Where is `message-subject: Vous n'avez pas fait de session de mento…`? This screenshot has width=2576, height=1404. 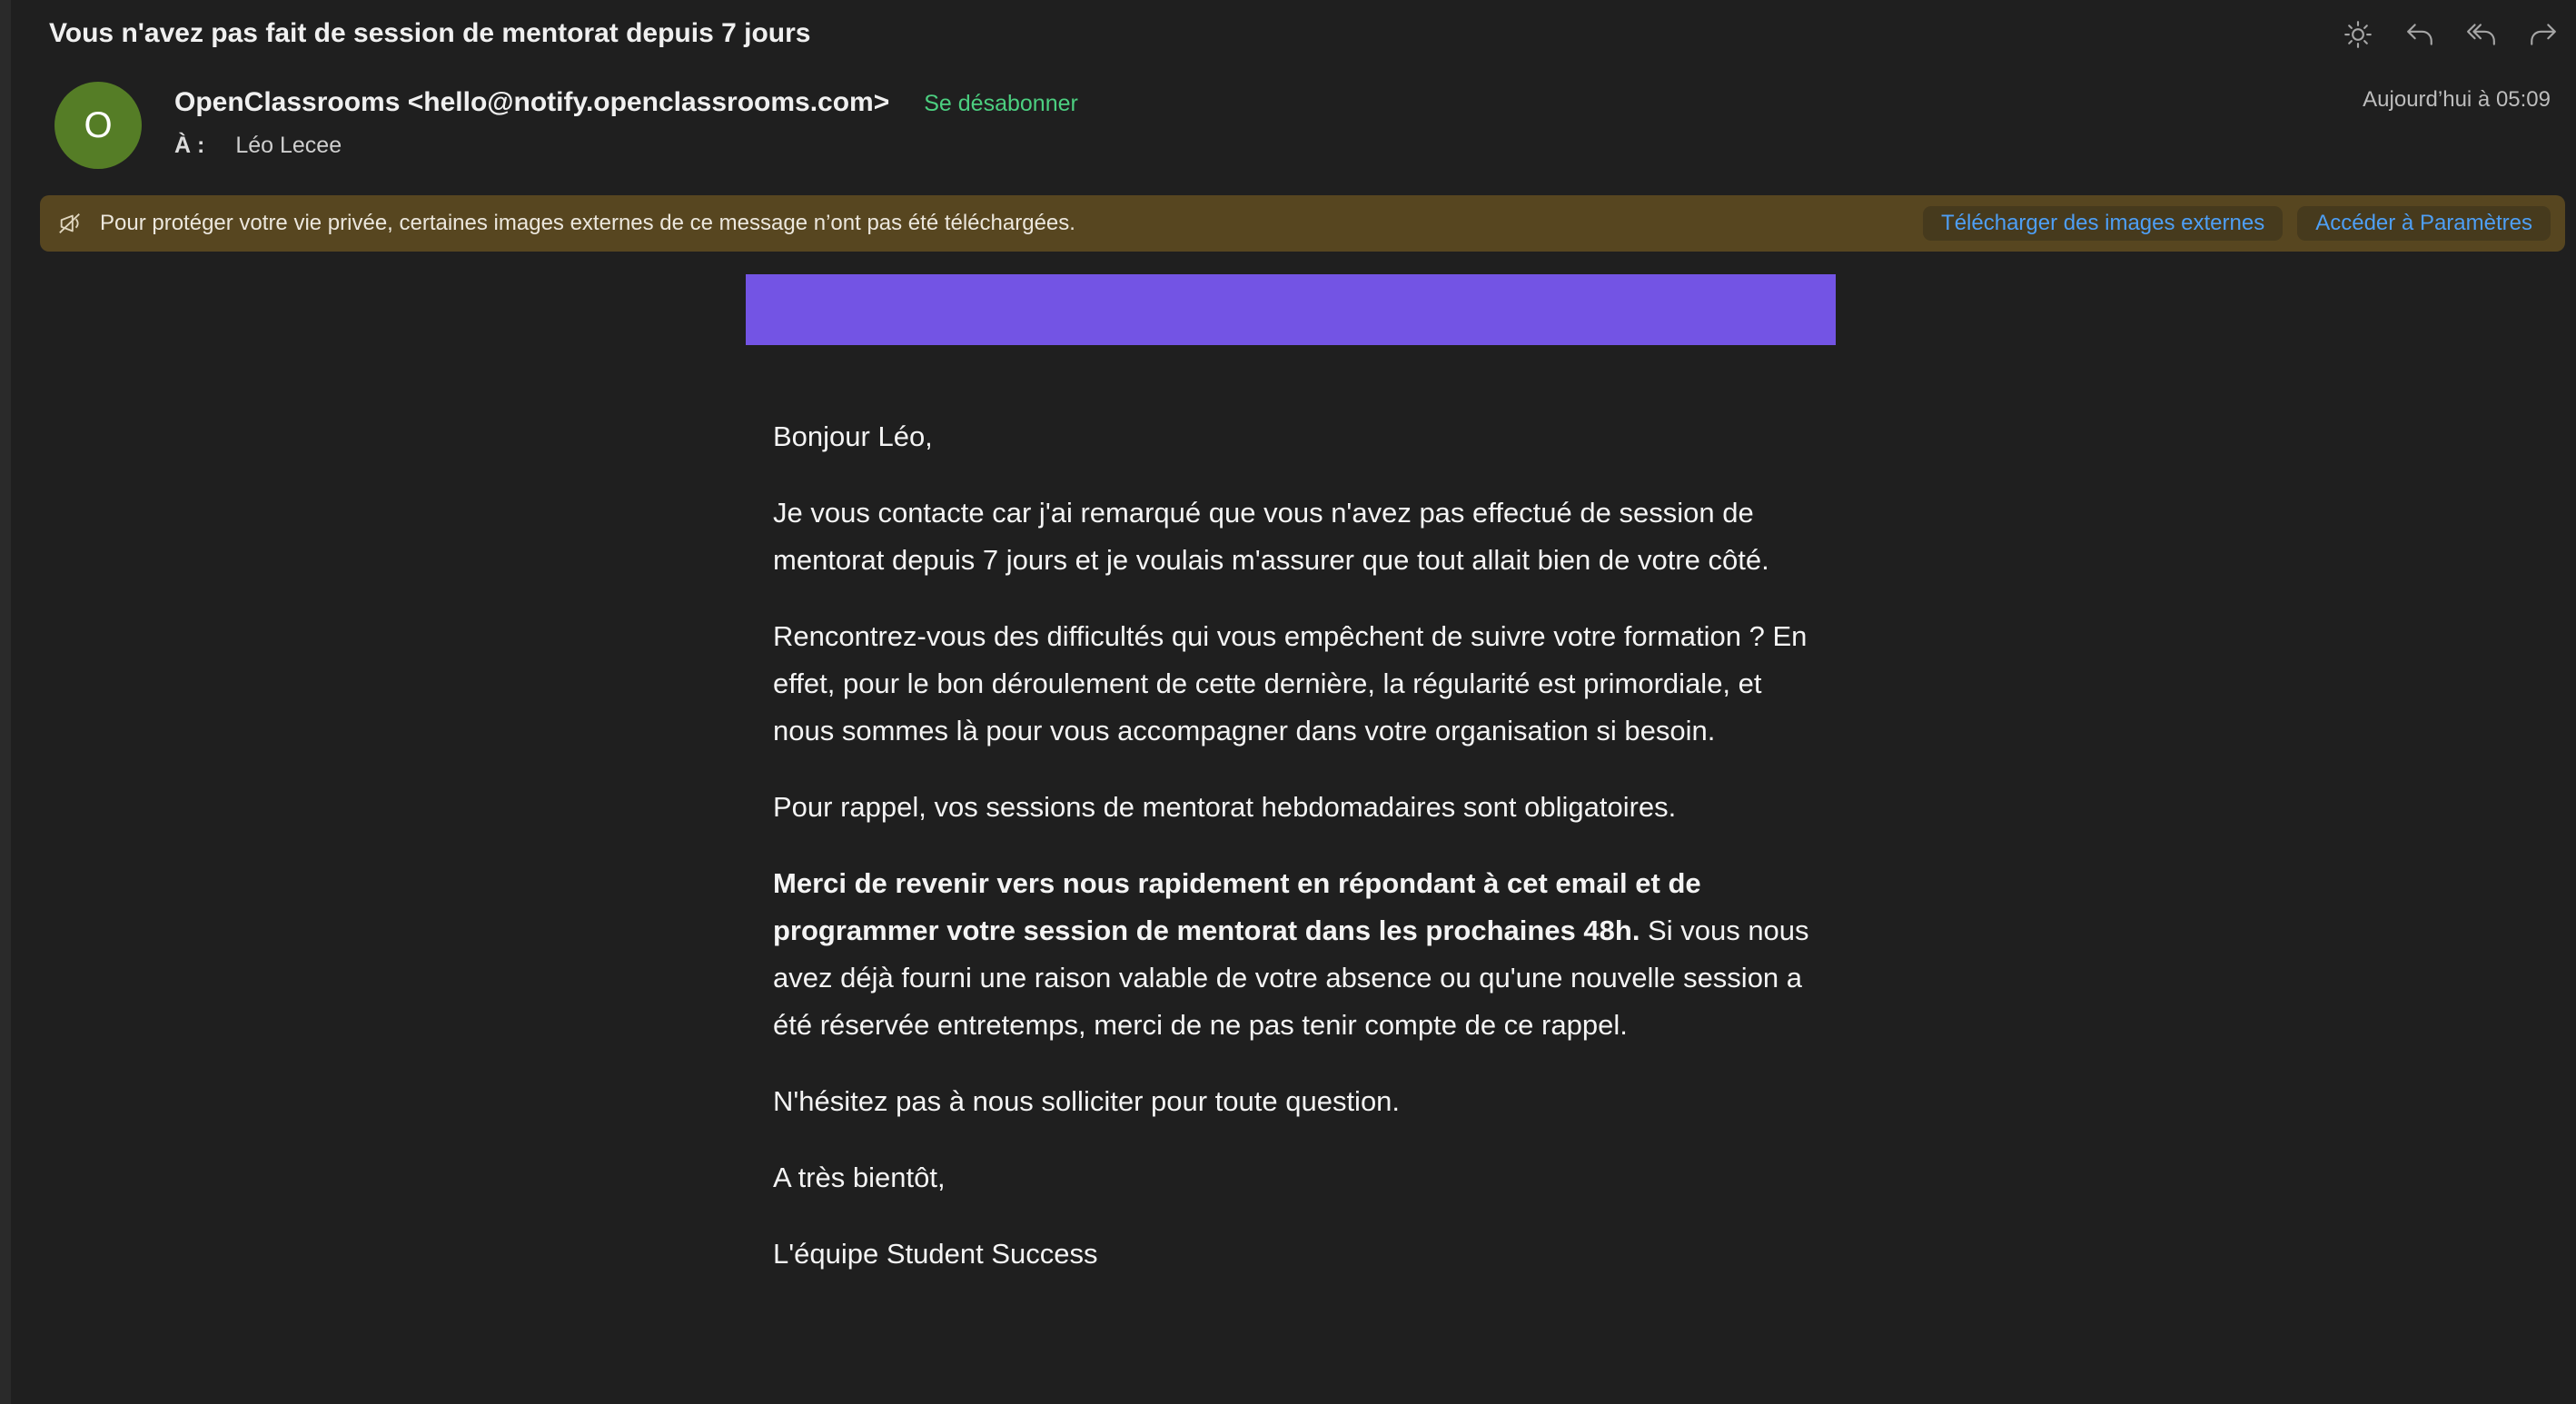 message-subject: Vous n'avez pas fait de session de mento… is located at coordinates (430, 33).